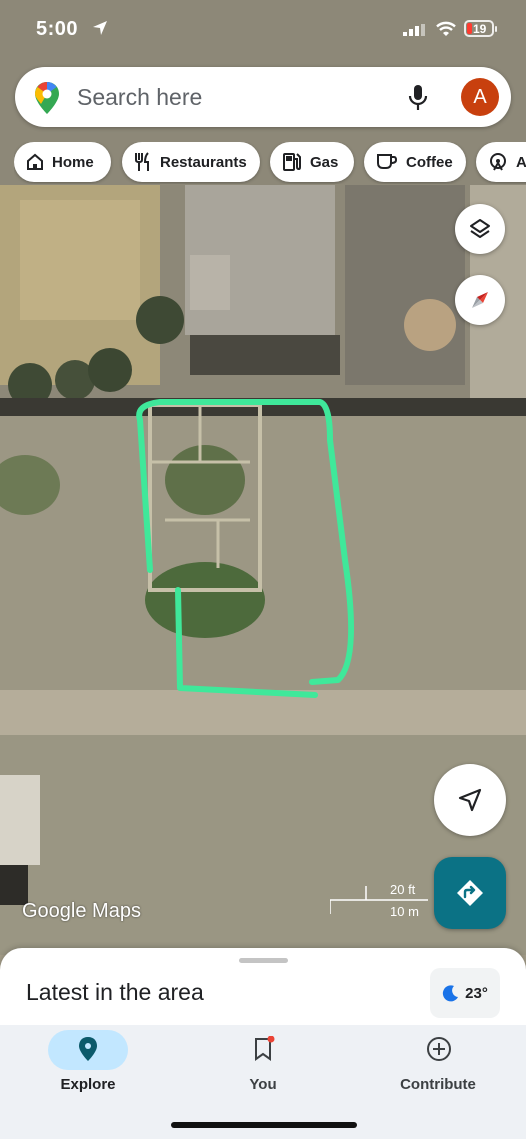 Image resolution: width=526 pixels, height=1139 pixels. What do you see at coordinates (142, 161) in the screenshot?
I see `fork-knife-icon` at bounding box center [142, 161].